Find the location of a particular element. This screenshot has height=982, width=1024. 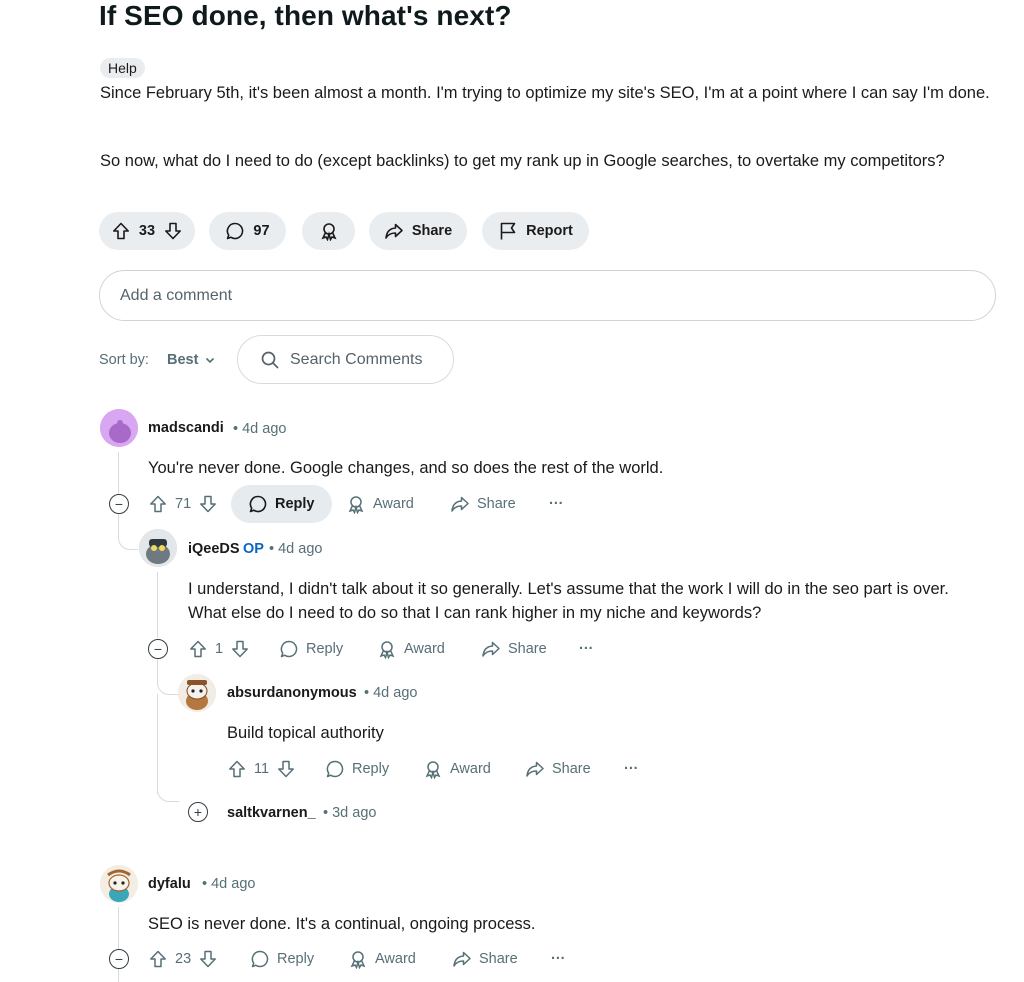

post-award-button is located at coordinates (328, 231).